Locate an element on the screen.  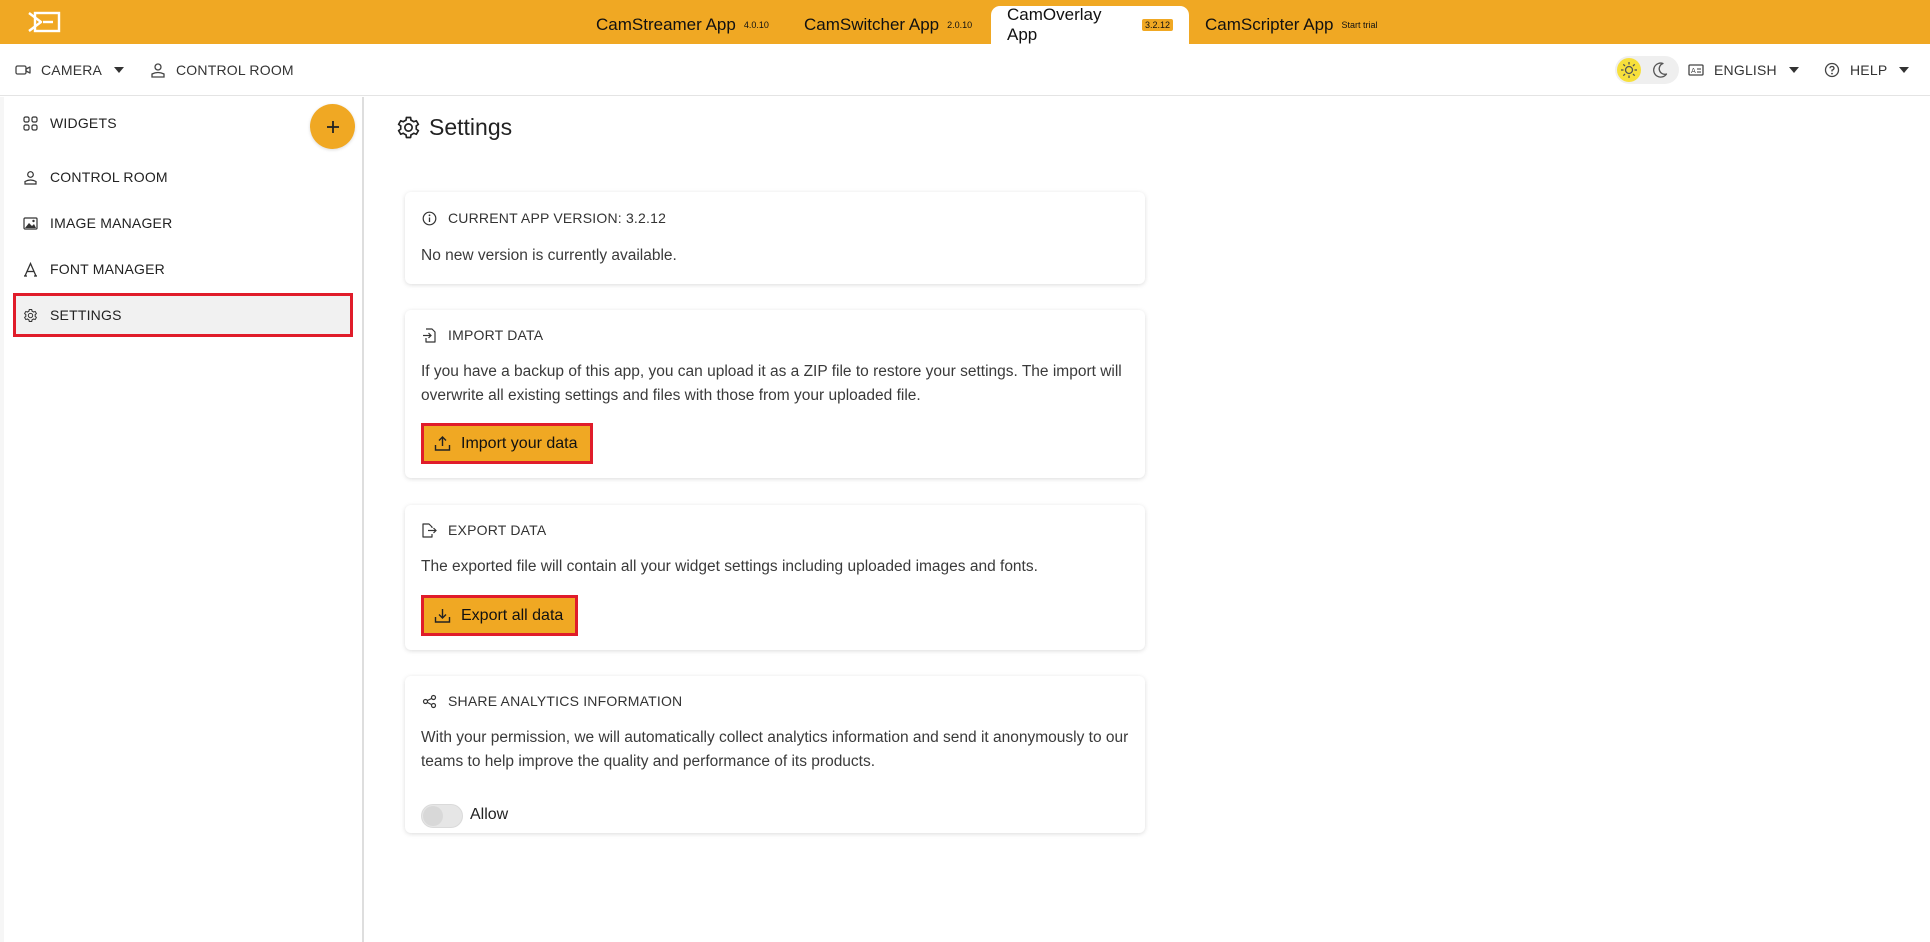
sidebar-item-label: SETTINGS is located at coordinates (86, 315).